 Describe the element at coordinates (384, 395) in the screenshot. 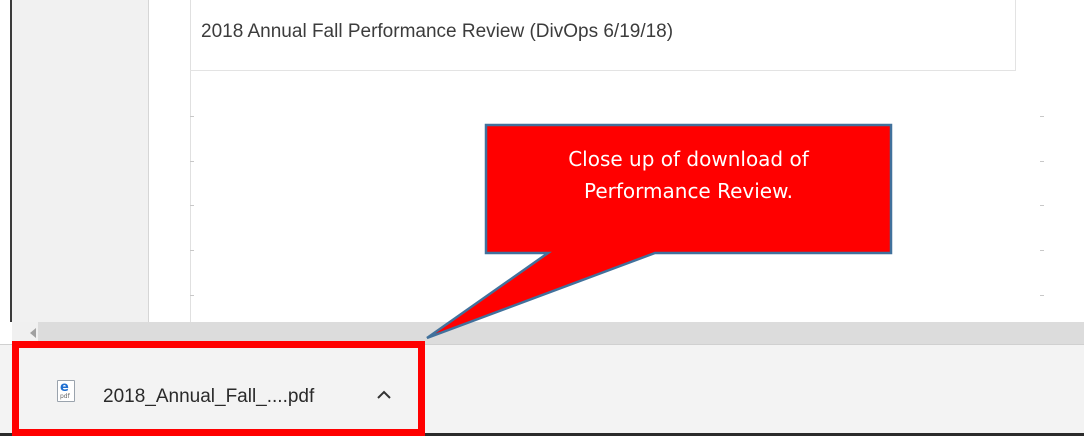

I see `chevron-up-icon` at that location.